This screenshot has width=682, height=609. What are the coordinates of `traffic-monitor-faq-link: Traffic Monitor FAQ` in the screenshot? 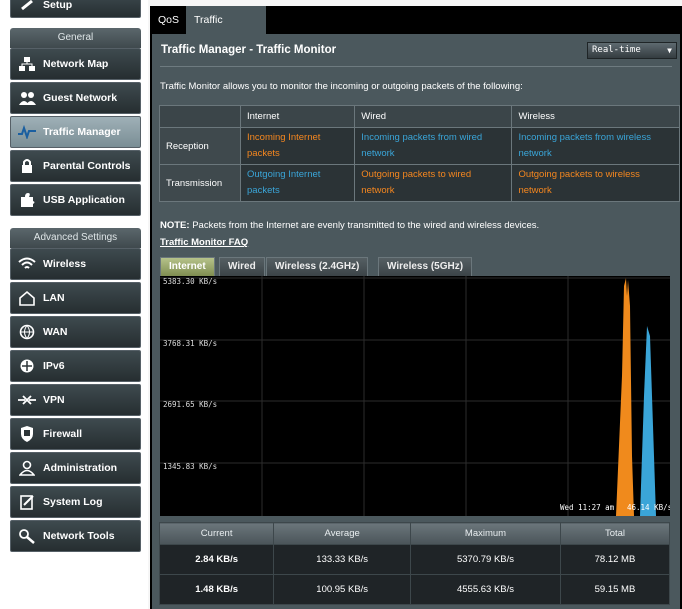 It's located at (204, 242).